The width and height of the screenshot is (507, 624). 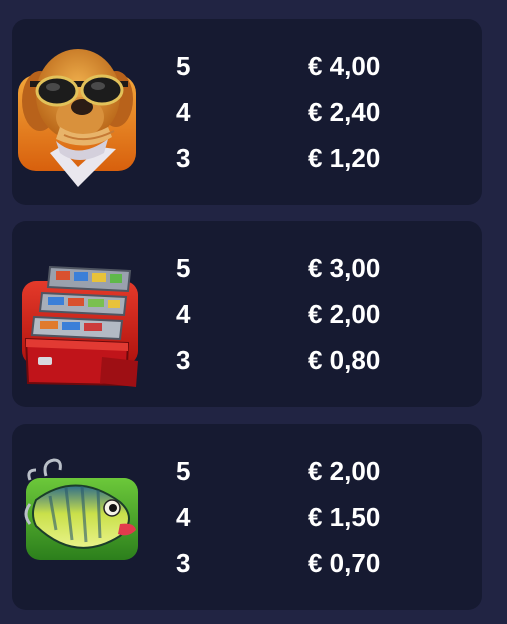 I want to click on payout-row: 5 € 3,00, so click(x=321, y=268).